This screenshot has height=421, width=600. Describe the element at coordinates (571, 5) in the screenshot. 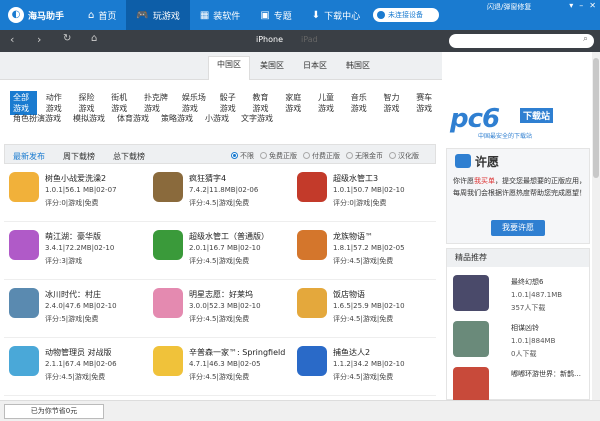

I see `menu-icon: ▾` at that location.